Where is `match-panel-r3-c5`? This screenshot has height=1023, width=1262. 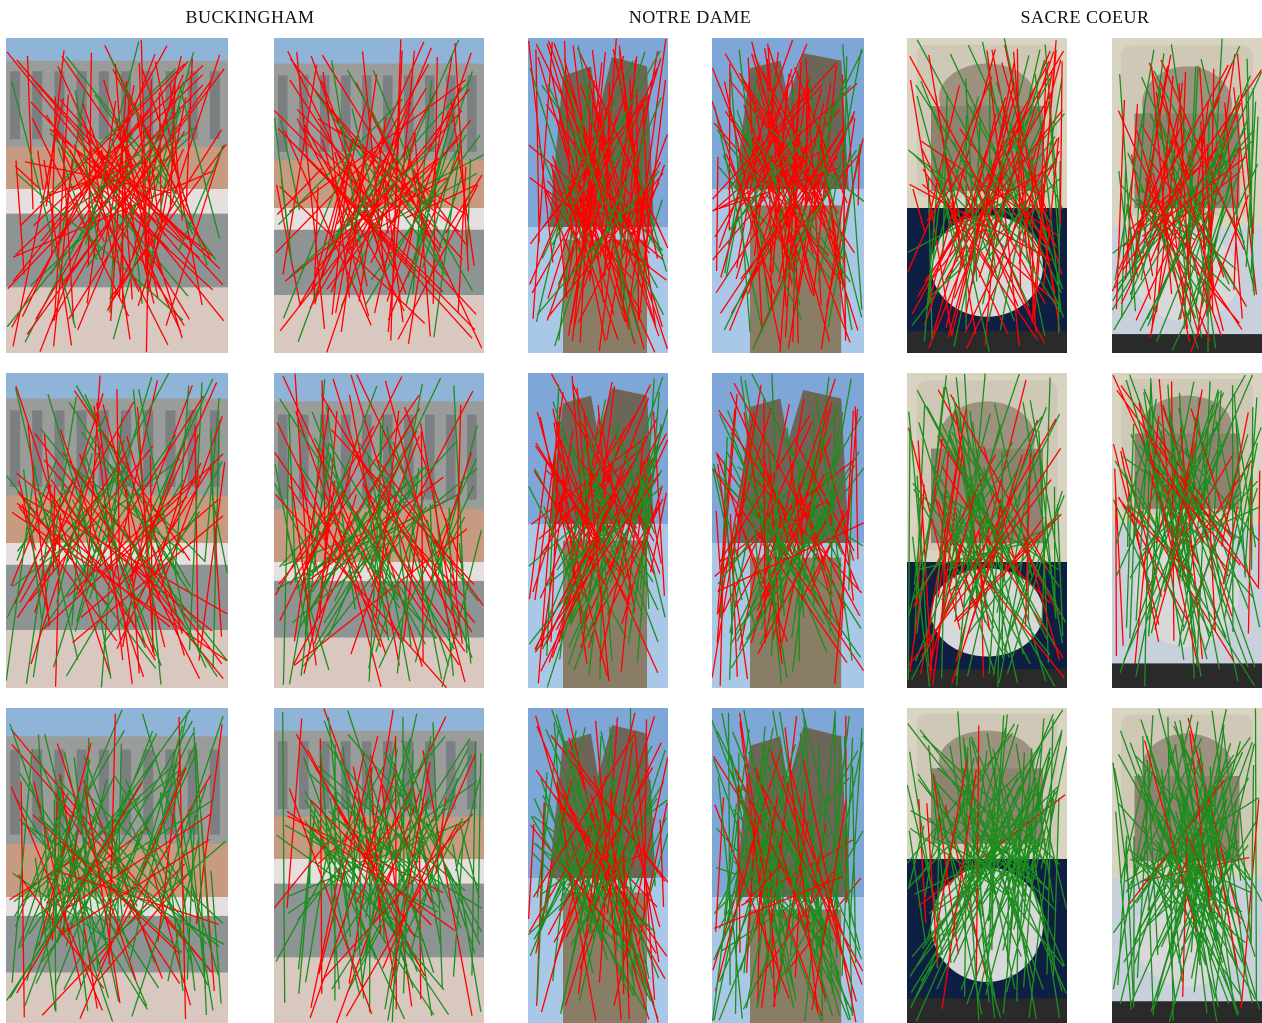 match-panel-r3-c5 is located at coordinates (987, 865).